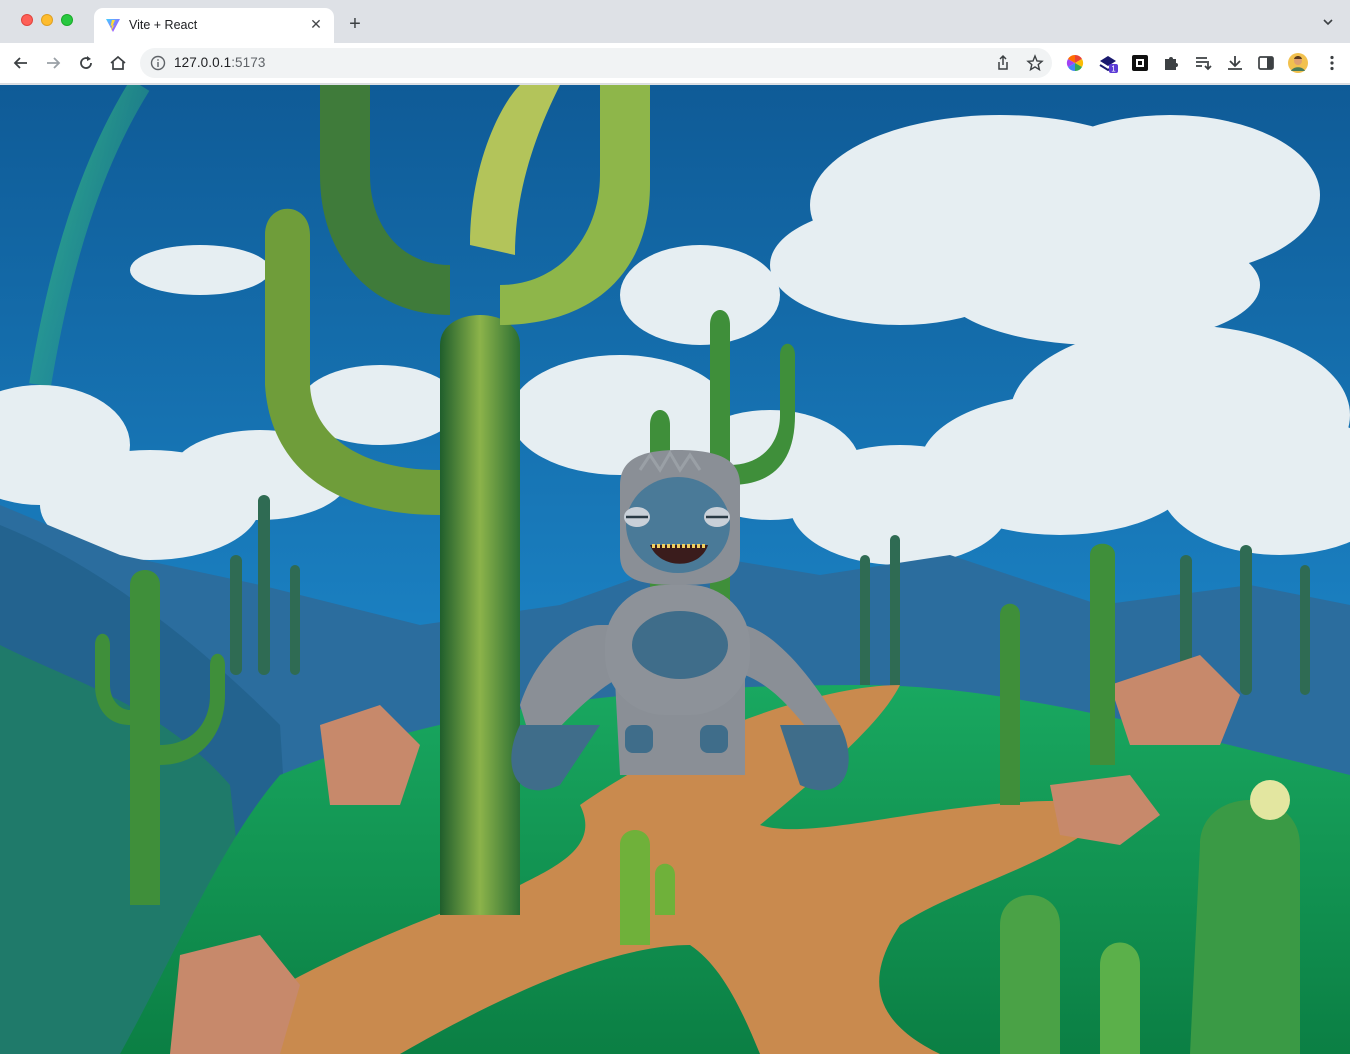 The image size is (1350, 1054). I want to click on reload-button, so click(86, 63).